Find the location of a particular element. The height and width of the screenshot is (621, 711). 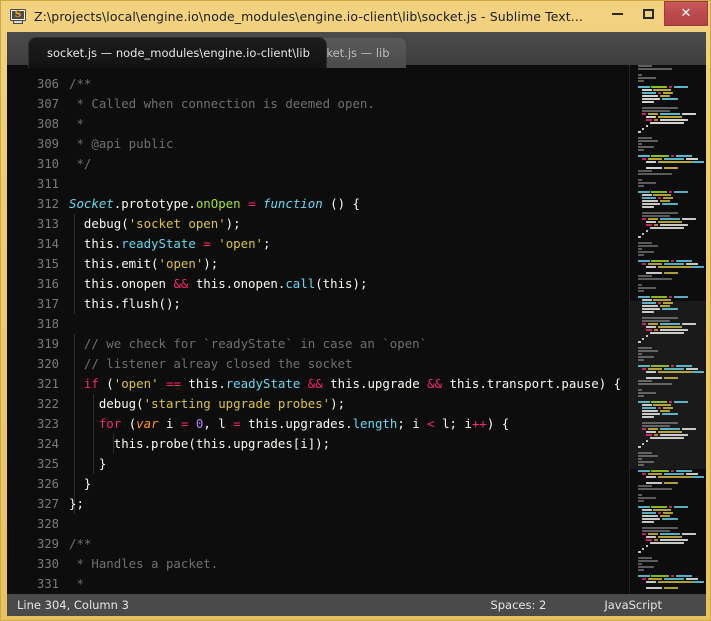

line-number: 318 is located at coordinates (47, 324).